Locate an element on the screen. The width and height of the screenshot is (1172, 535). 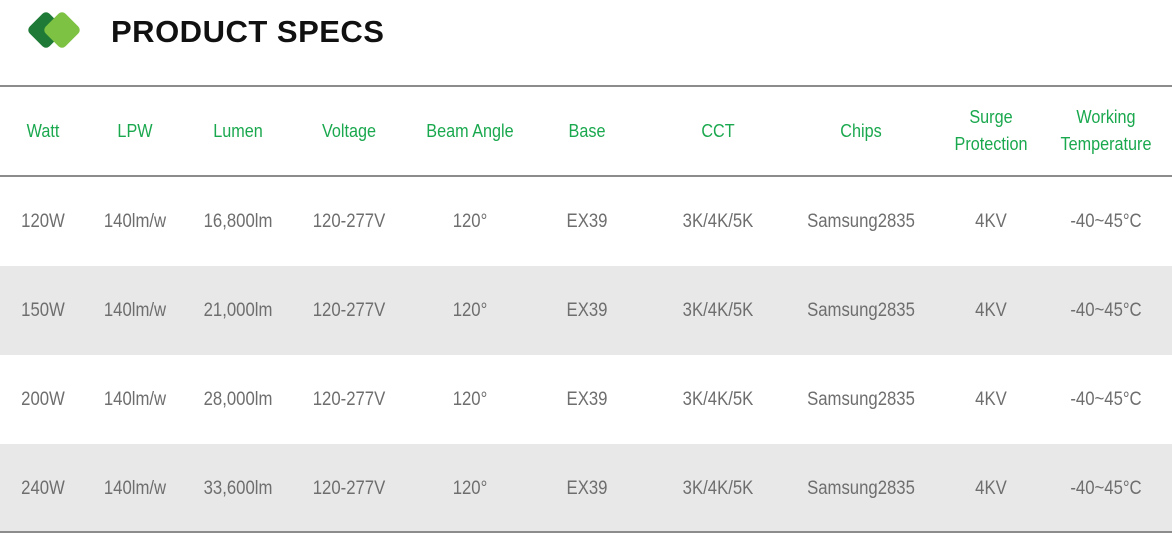
header-divider-rule is located at coordinates (586, 176).